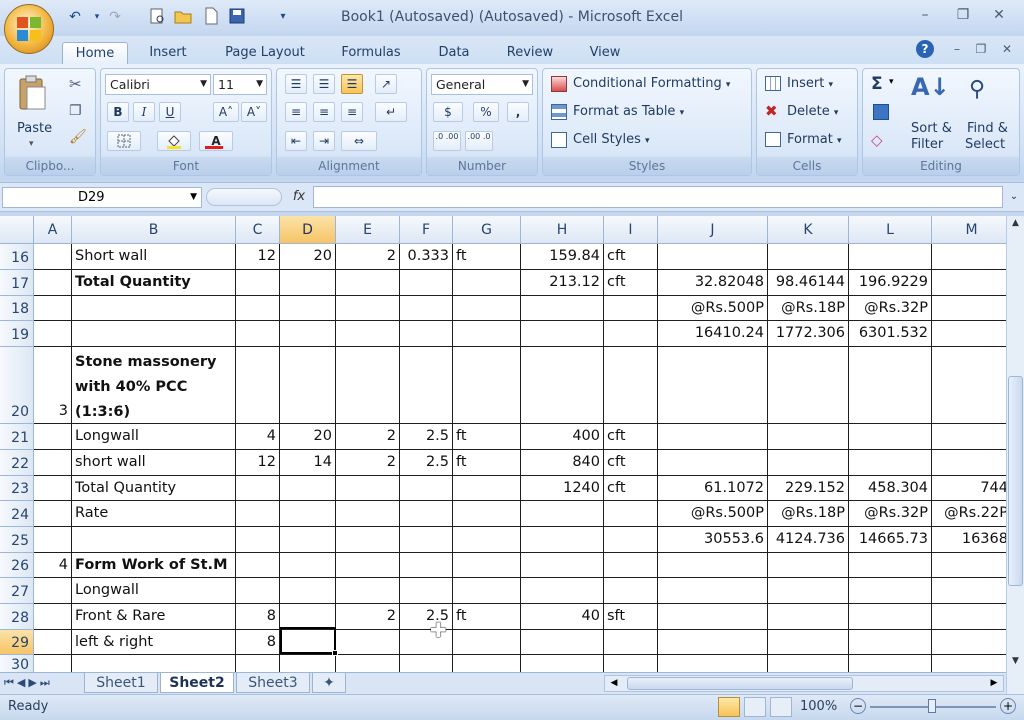 Image resolution: width=1024 pixels, height=720 pixels. Describe the element at coordinates (324, 141) in the screenshot. I see `increase-indent-icon: ⇥` at that location.